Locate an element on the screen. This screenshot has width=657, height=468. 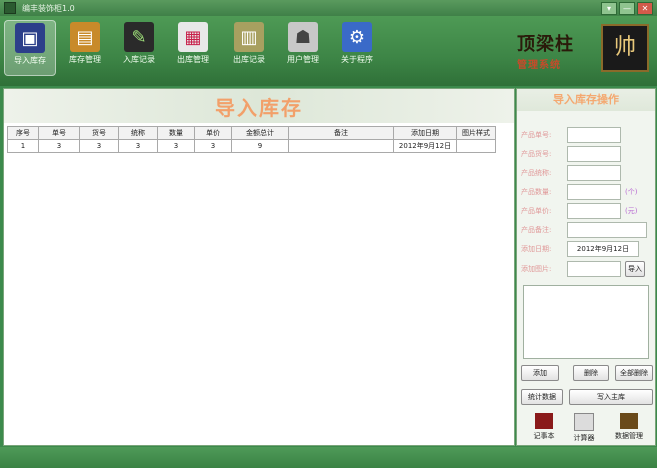
tool-label: 关于程序 is located at coordinates (357, 59).